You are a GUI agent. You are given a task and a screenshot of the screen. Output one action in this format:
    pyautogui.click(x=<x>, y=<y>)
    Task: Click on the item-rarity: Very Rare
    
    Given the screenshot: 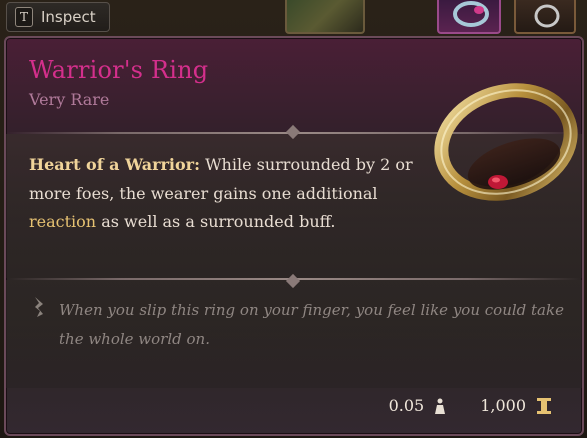 What is the action you would take?
    pyautogui.click(x=69, y=99)
    